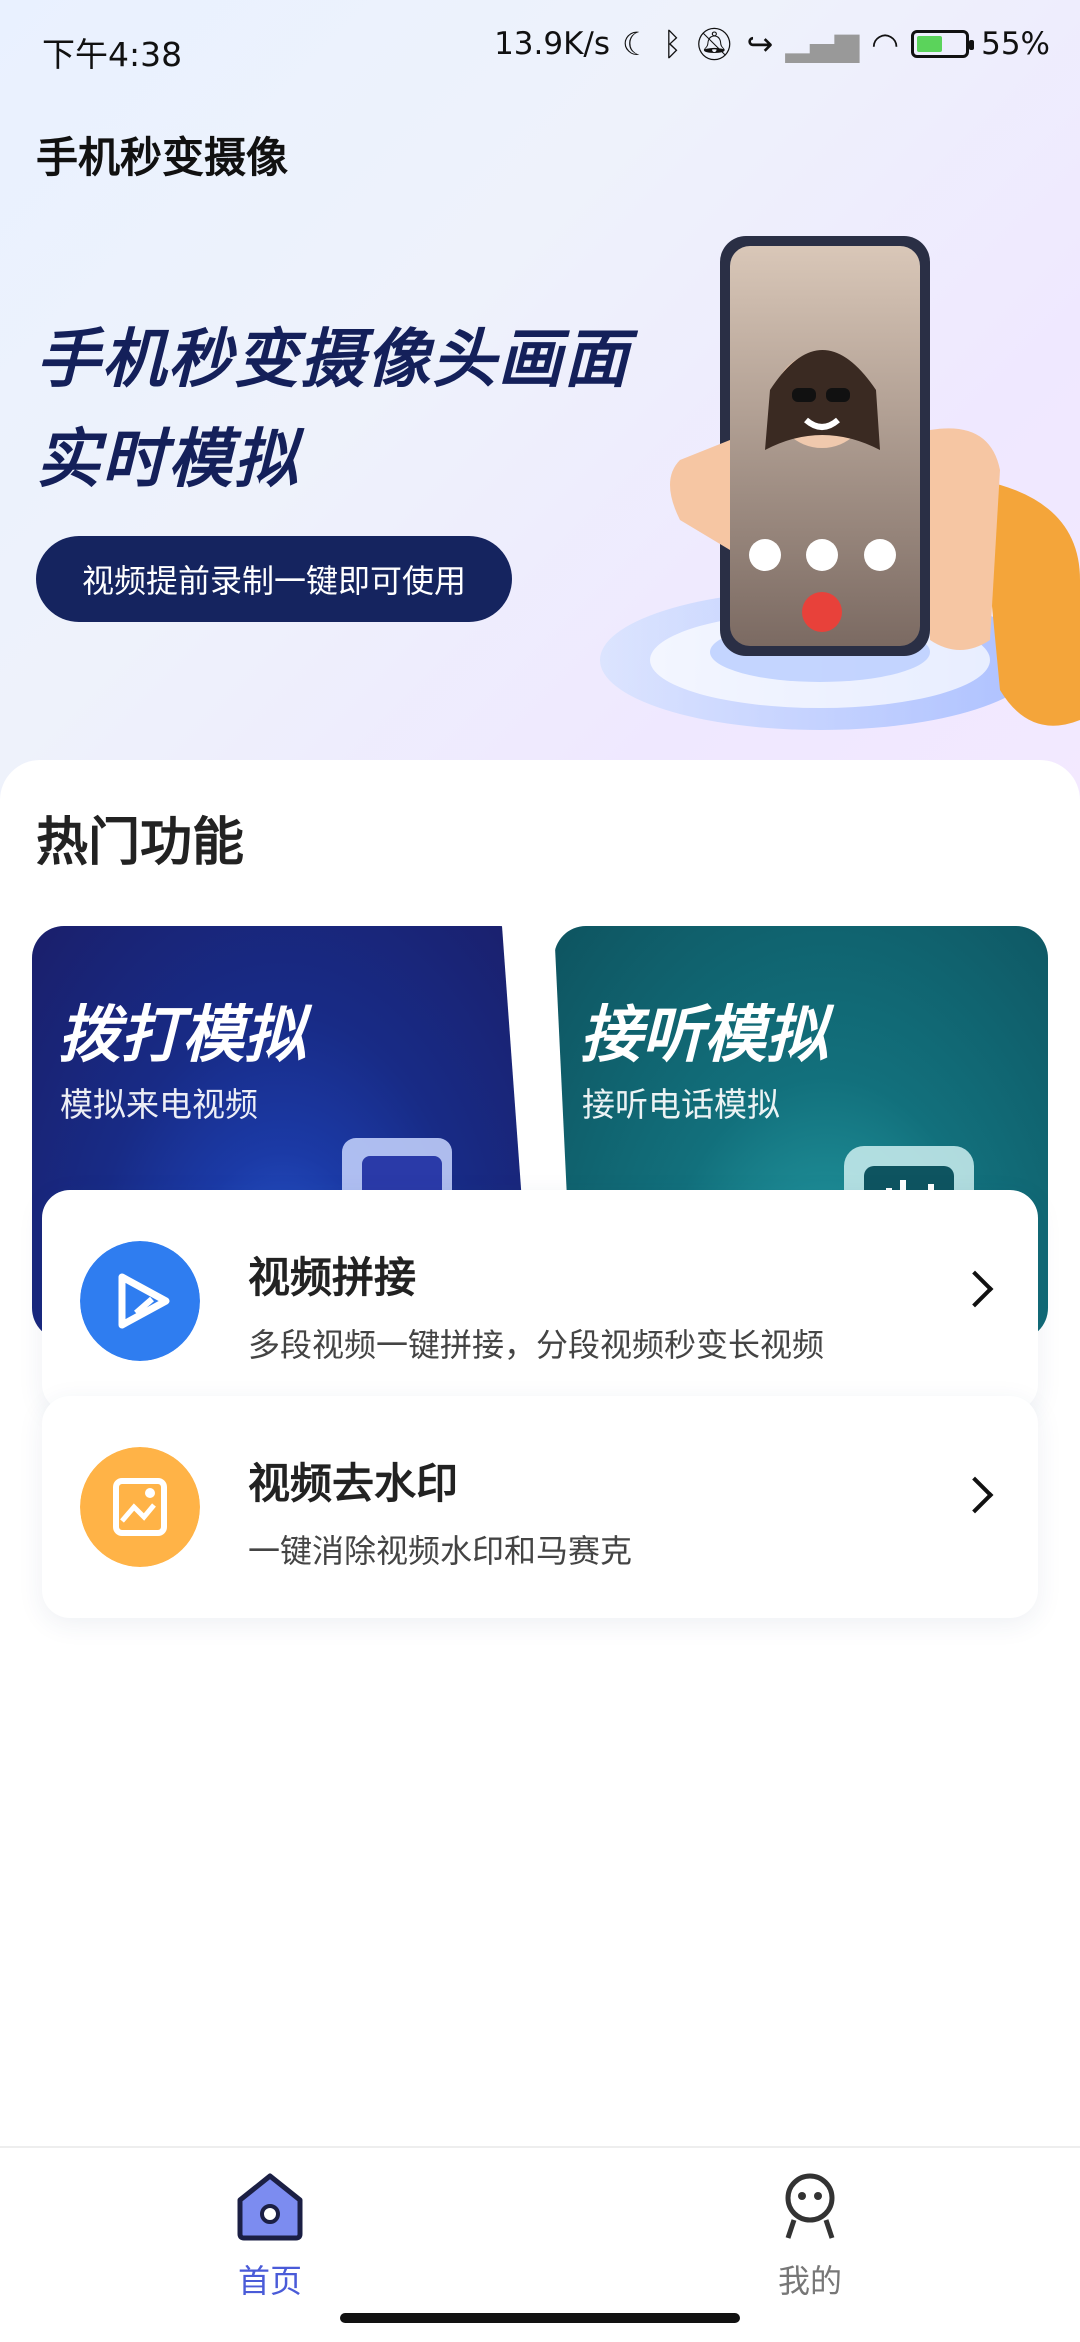  What do you see at coordinates (140, 1301) in the screenshot?
I see `video-splice-icon` at bounding box center [140, 1301].